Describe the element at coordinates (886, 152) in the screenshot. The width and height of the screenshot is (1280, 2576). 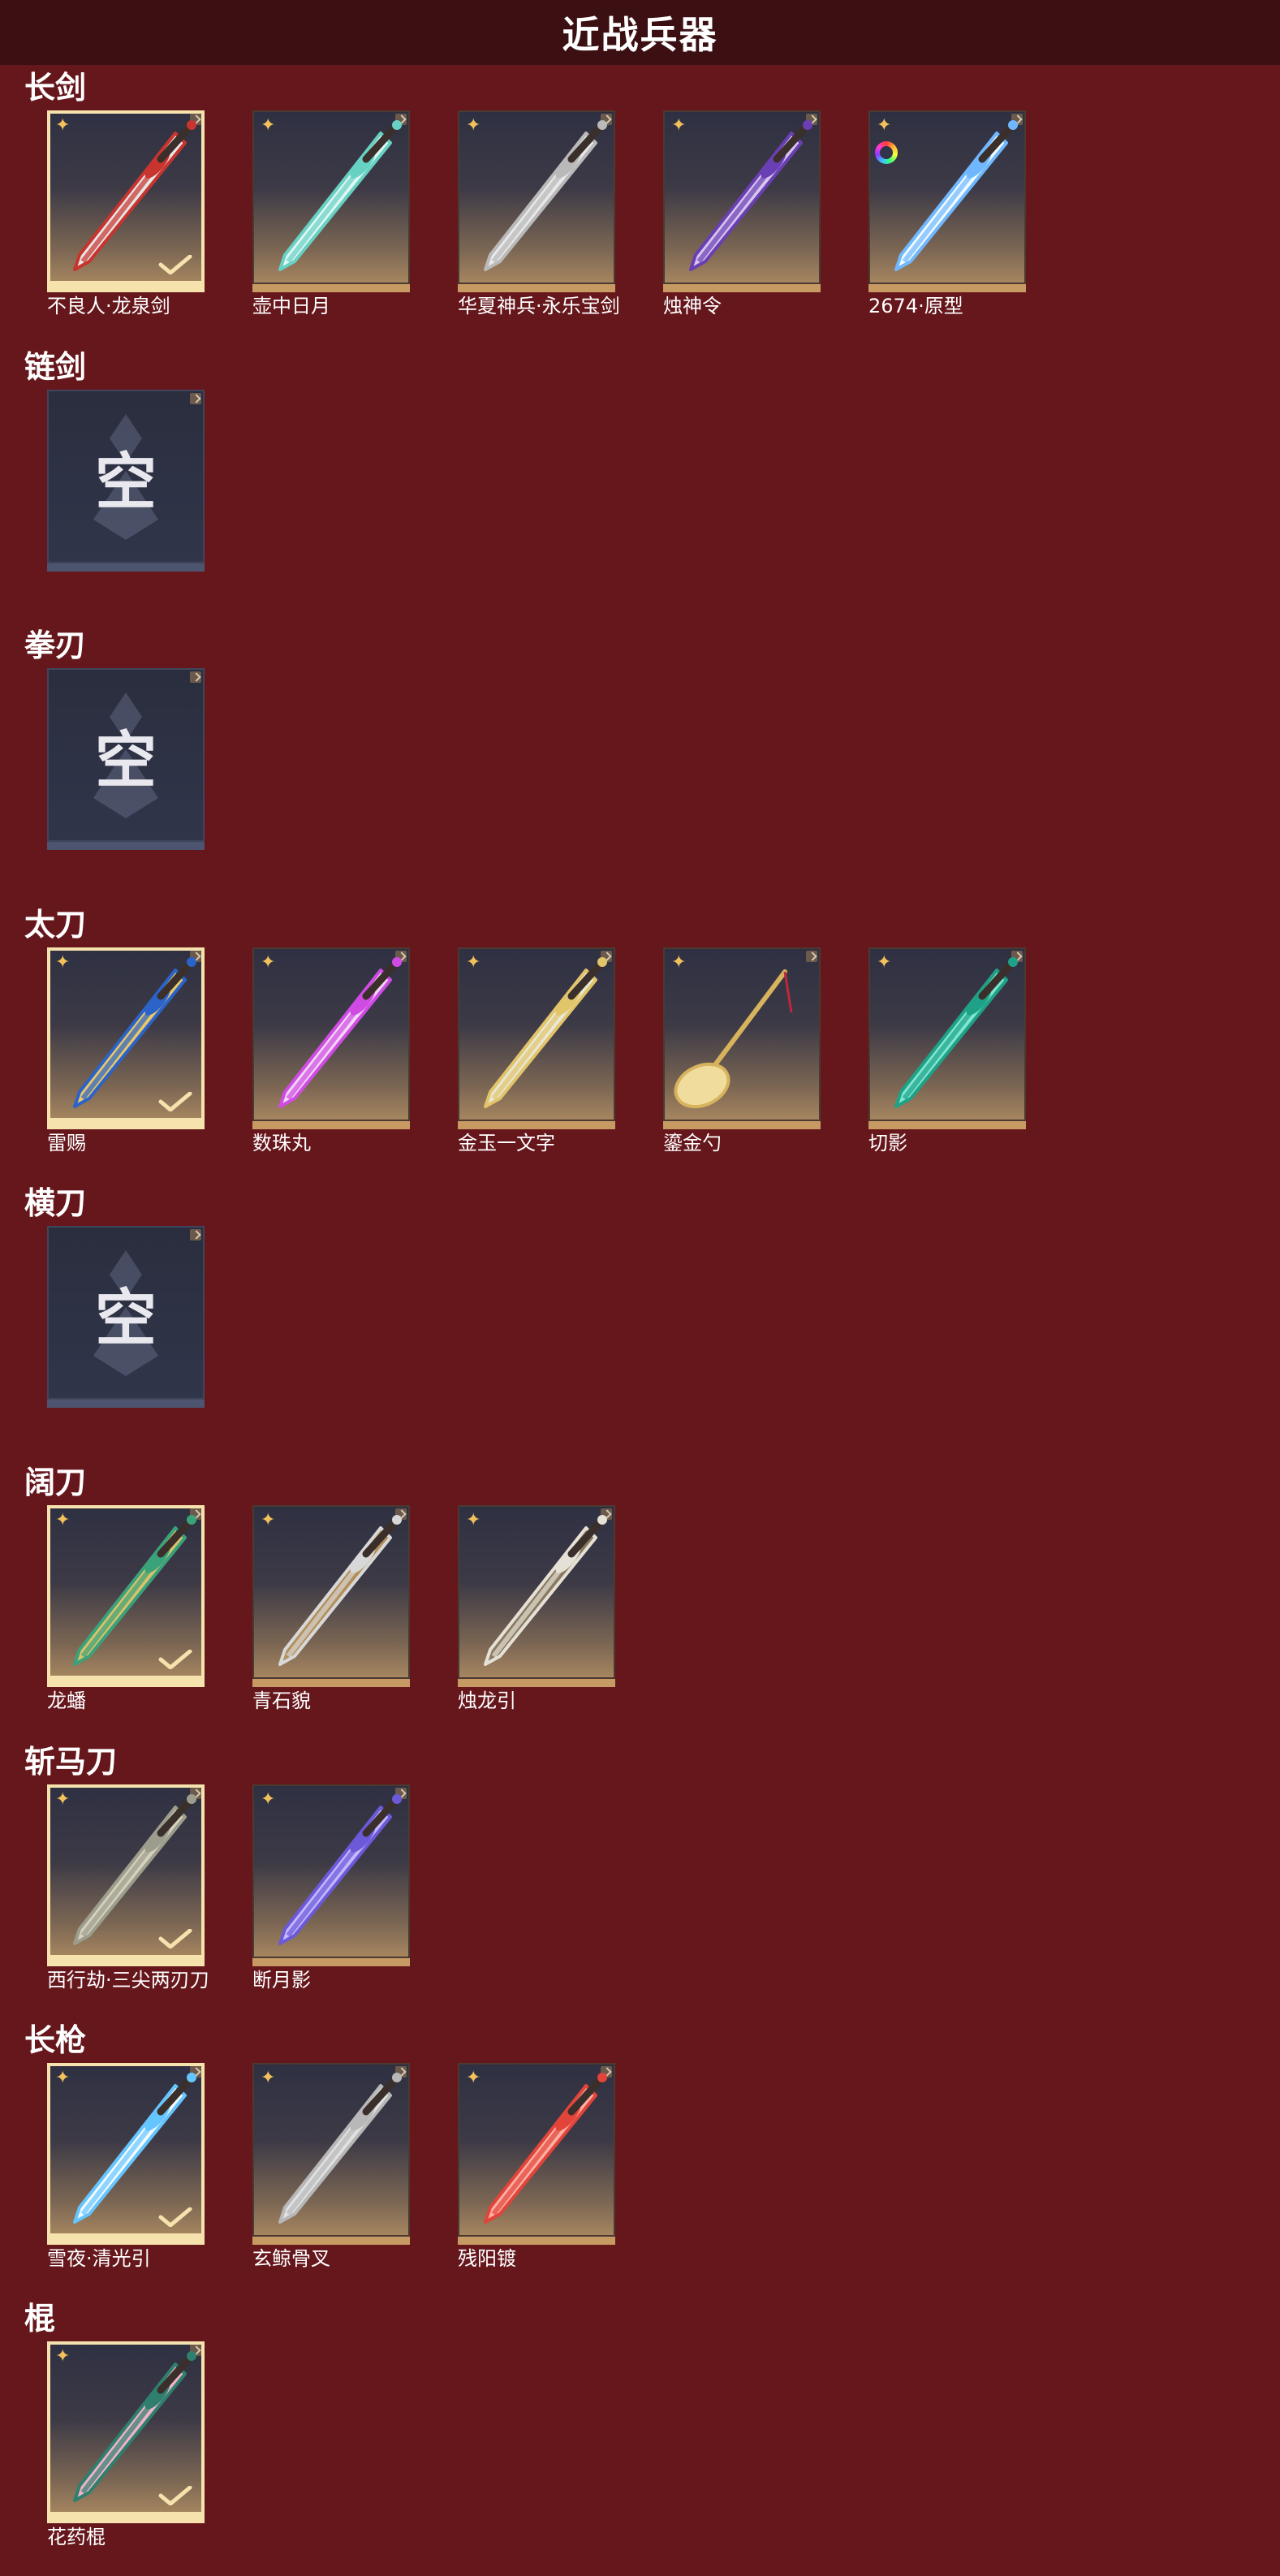
I see `dye-color-icon` at that location.